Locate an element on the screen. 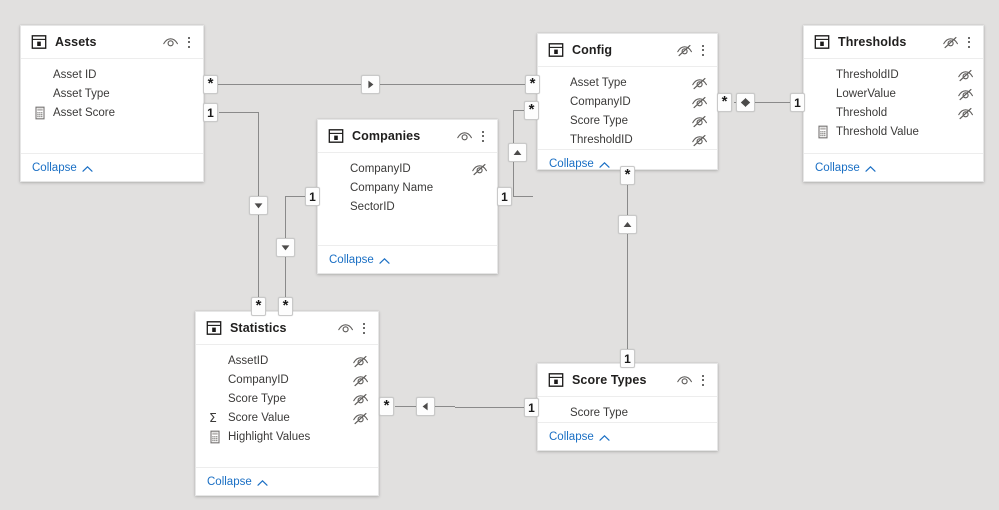 This screenshot has height=510, width=999. table-icon is located at coordinates (336, 136).